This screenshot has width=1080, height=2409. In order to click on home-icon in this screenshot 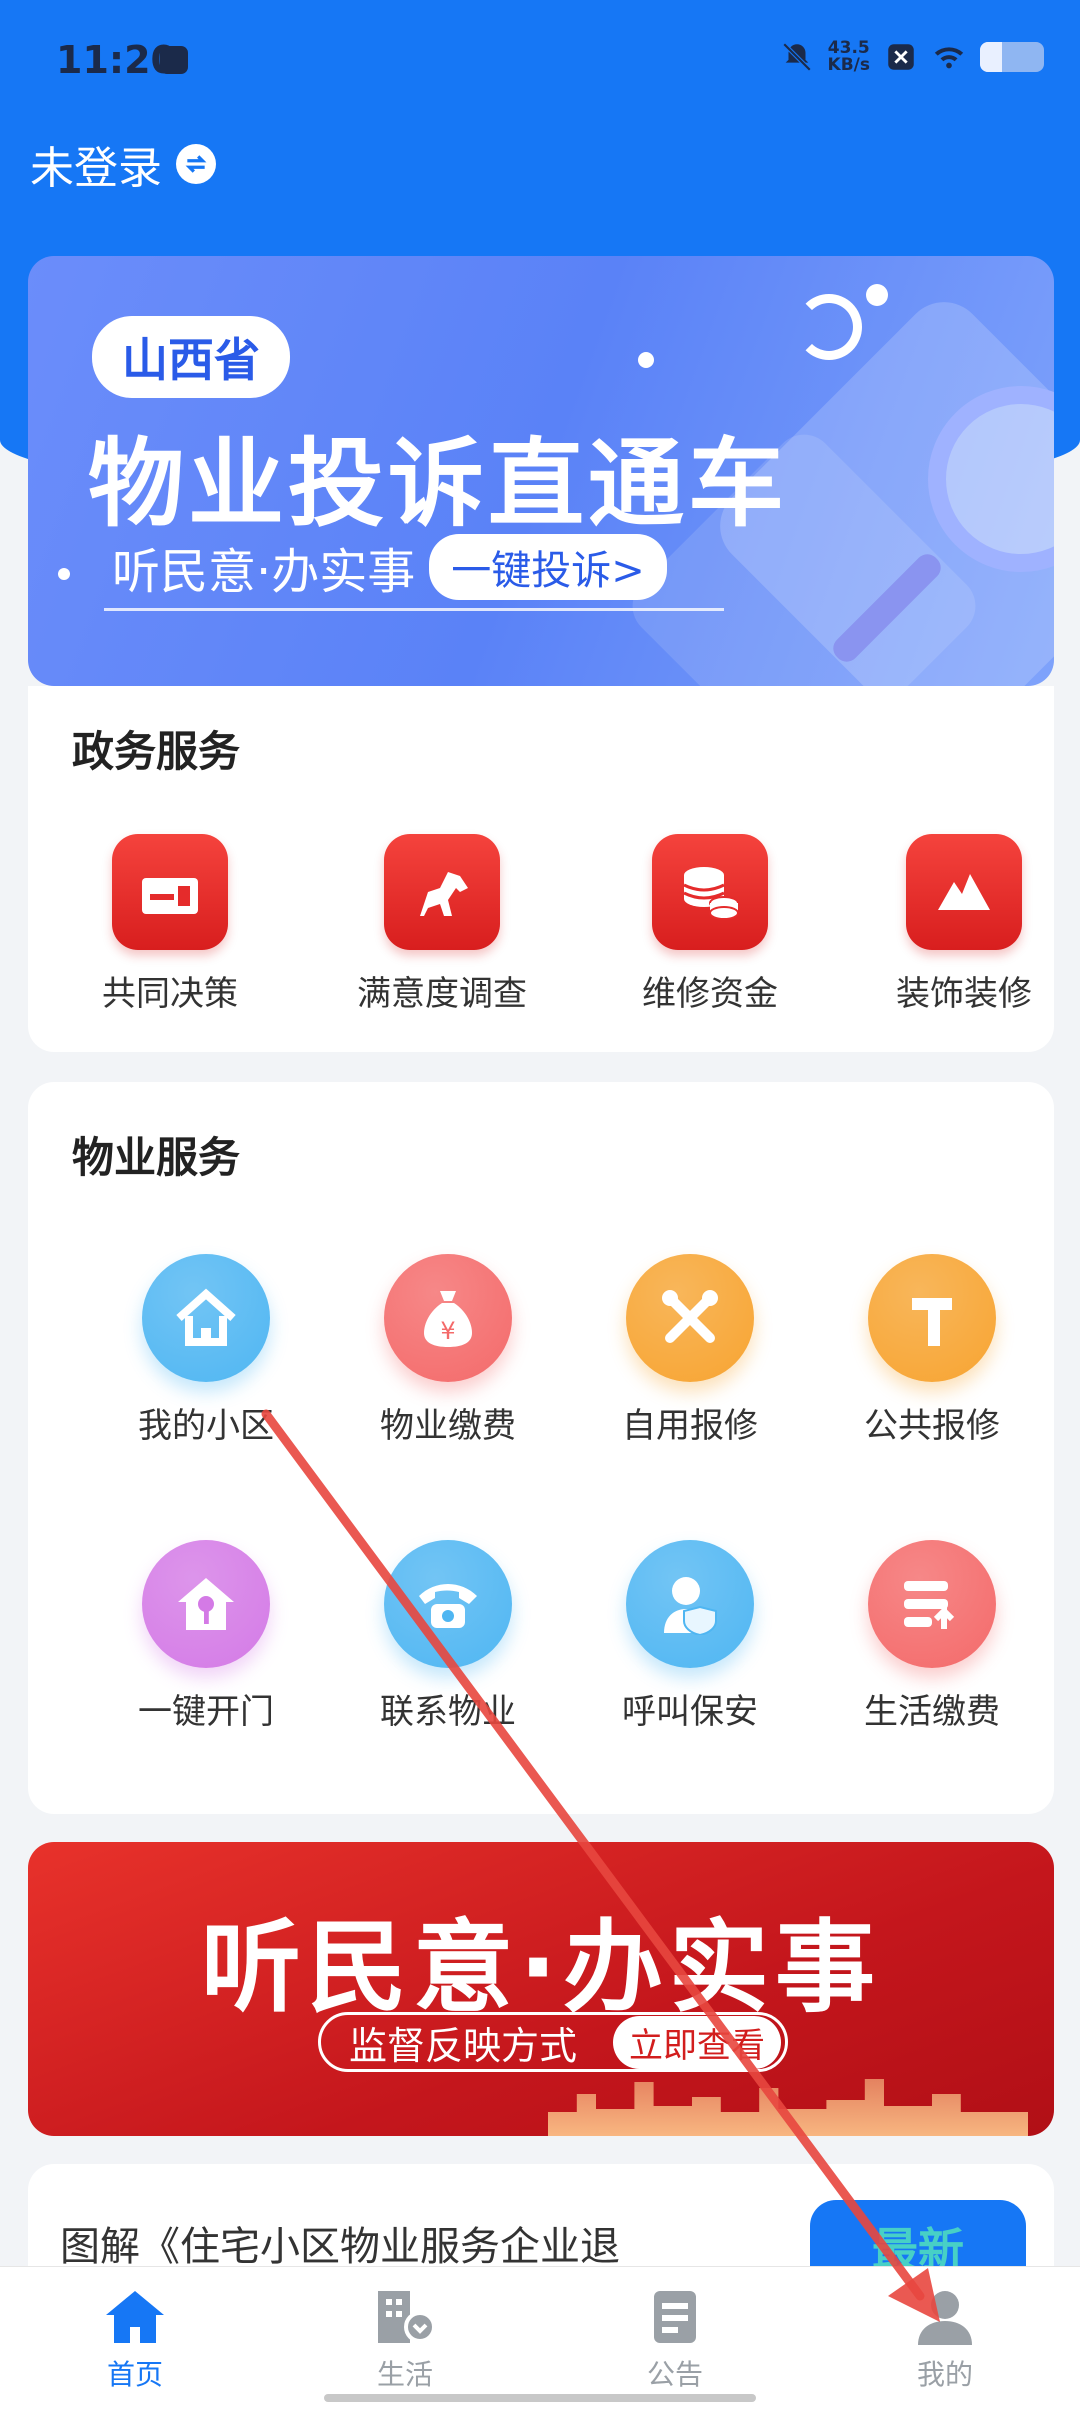, I will do `click(135, 2317)`.